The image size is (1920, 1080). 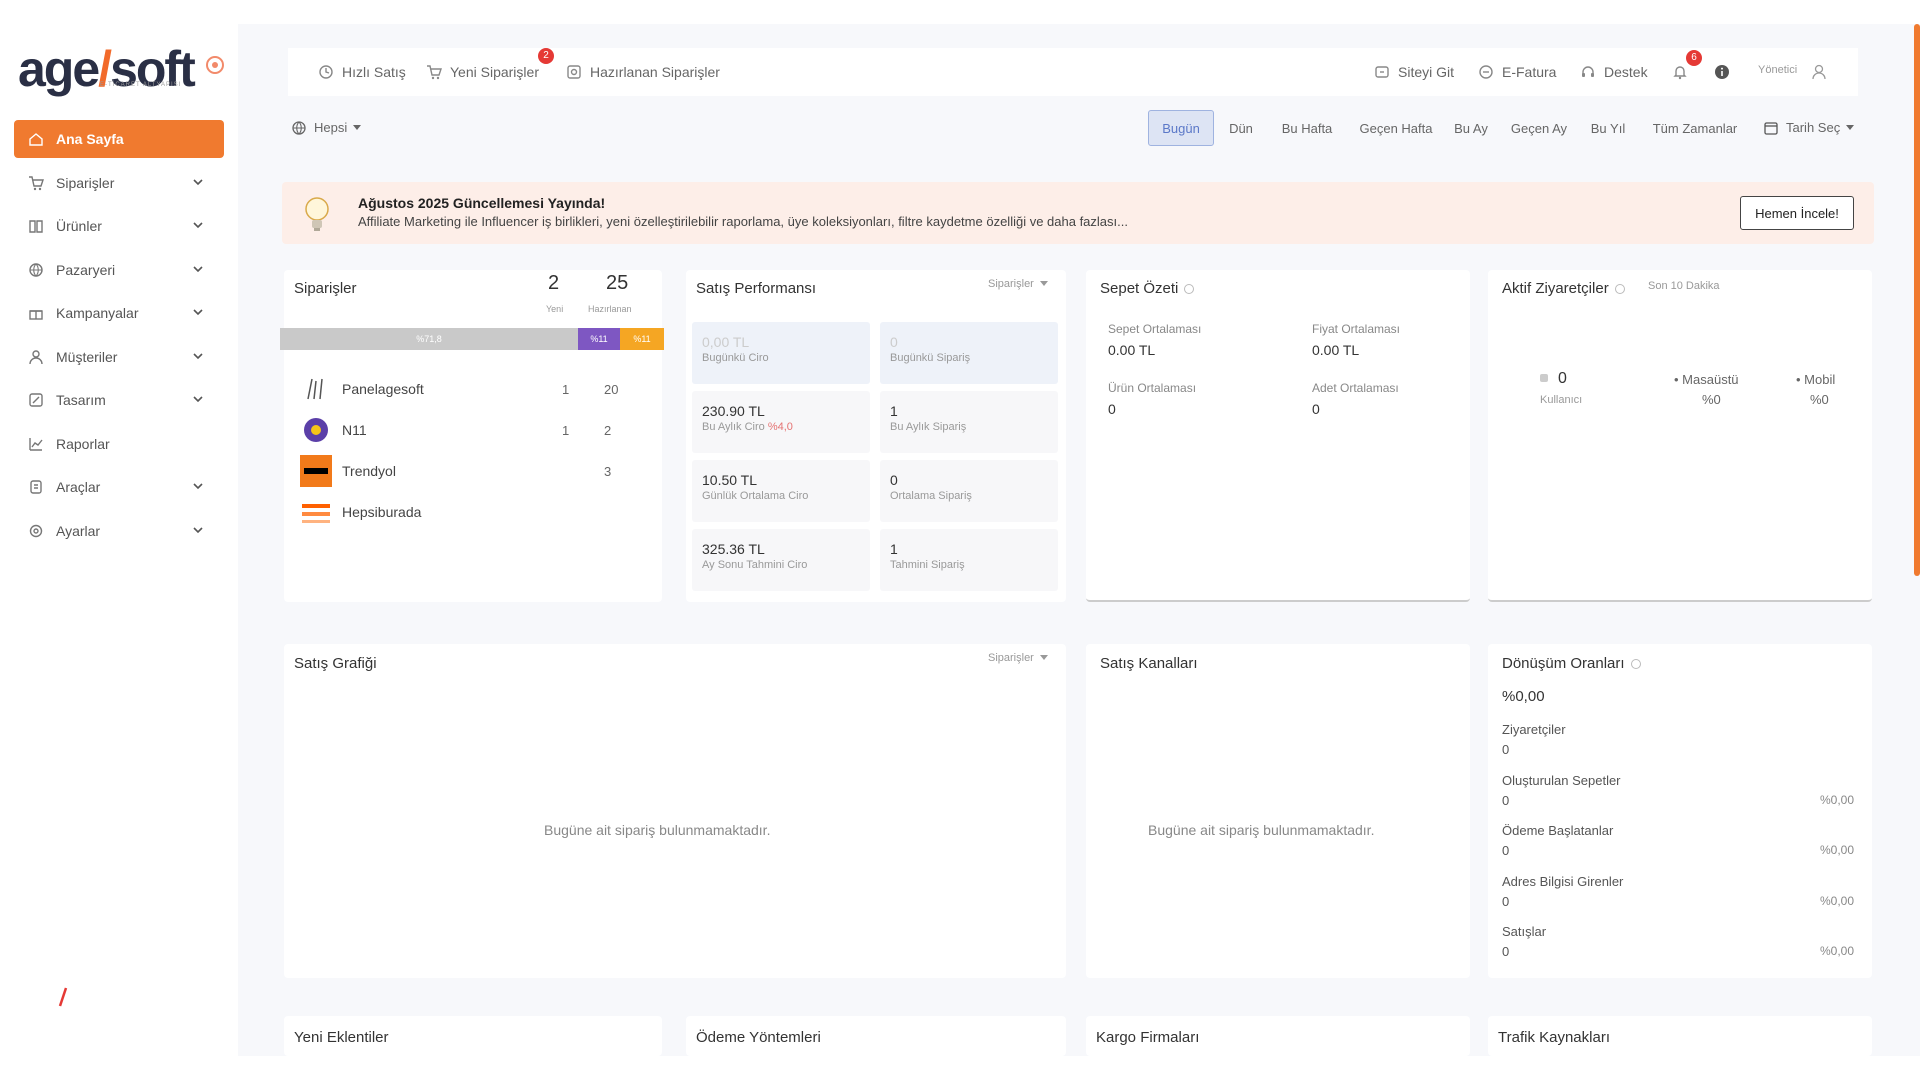 I want to click on marketplace-name: Trendyol, so click(x=369, y=471).